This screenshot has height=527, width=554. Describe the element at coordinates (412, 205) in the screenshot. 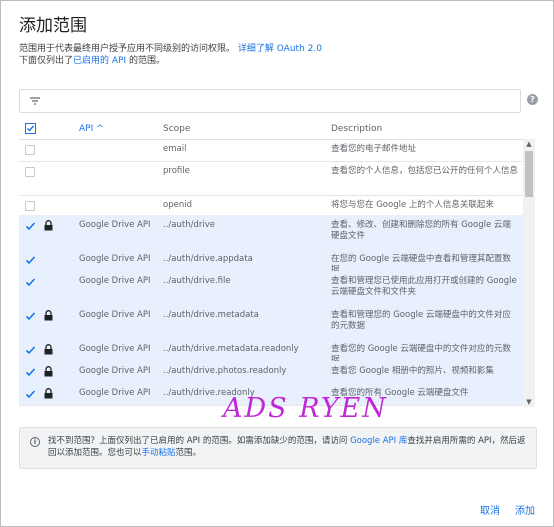

I see `row-description: 将您与您在 Google 上的个人信息关联起来` at that location.